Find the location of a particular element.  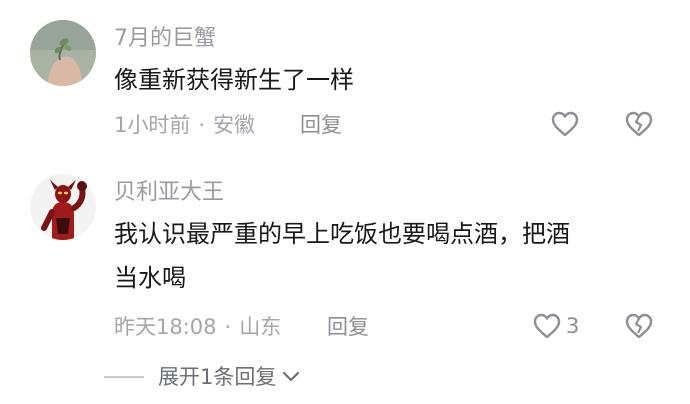

comment-meta: 1小时前 · 安徽 is located at coordinates (184, 125).